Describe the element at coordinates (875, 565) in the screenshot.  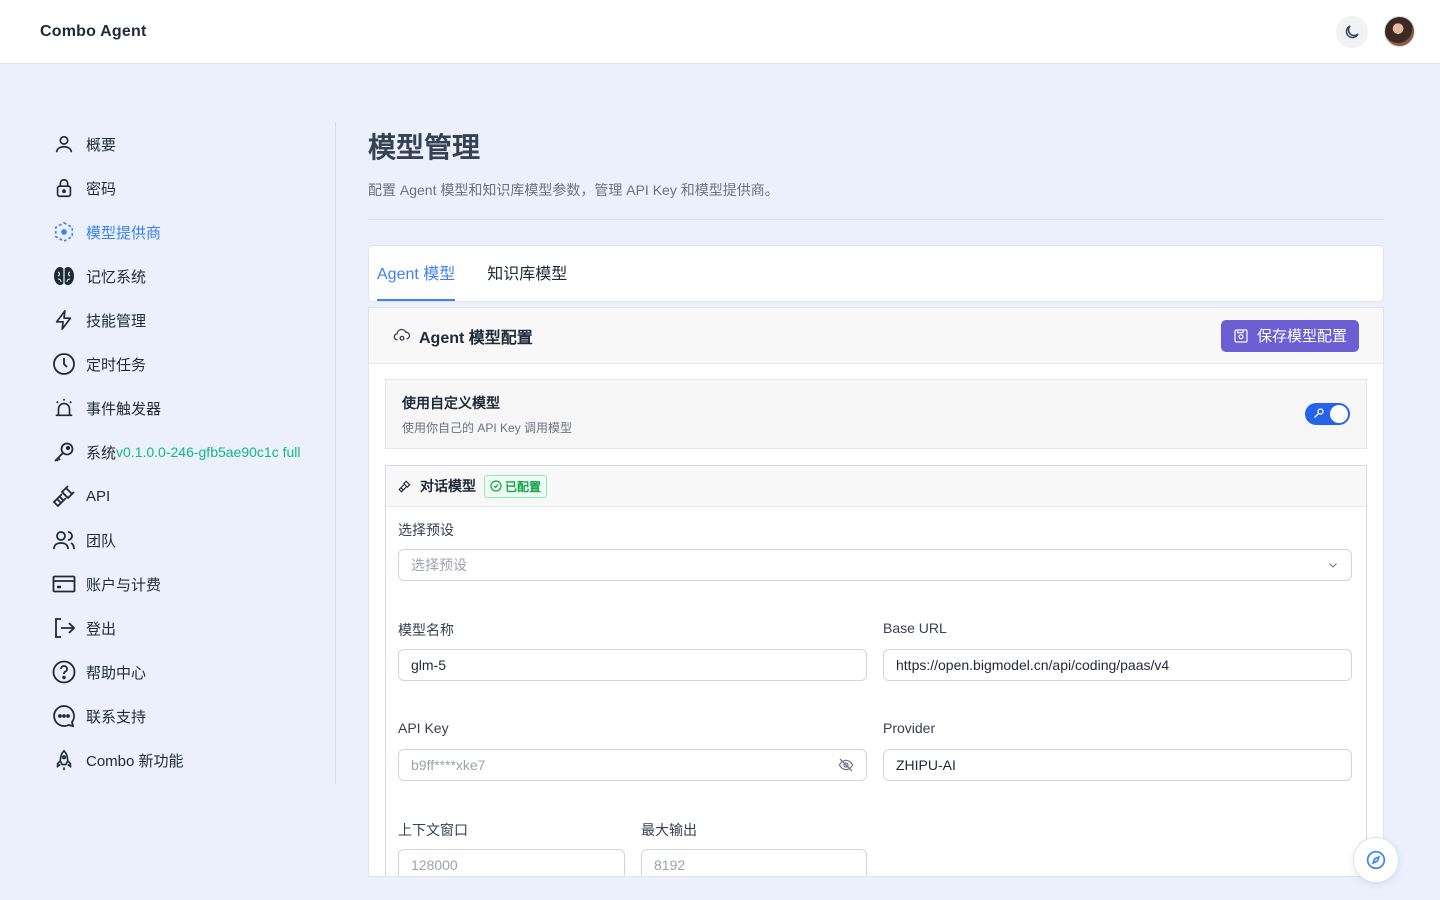
I see `preset-select: 选择预设` at that location.